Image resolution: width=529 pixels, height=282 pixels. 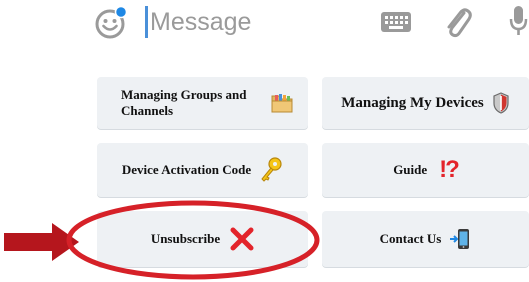 What do you see at coordinates (501, 103) in the screenshot?
I see `shield-icon` at bounding box center [501, 103].